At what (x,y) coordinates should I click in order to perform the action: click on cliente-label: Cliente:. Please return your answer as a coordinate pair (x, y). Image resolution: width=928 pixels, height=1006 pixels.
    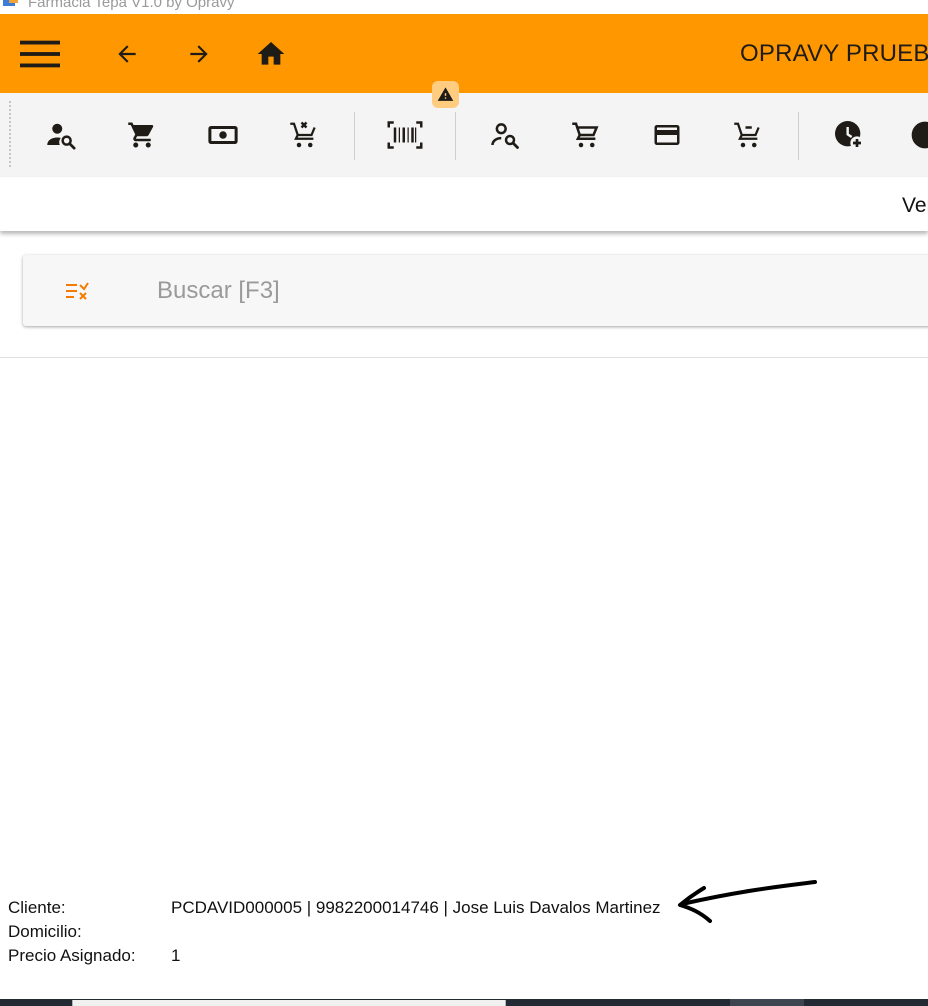
    Looking at the image, I should click on (37, 907).